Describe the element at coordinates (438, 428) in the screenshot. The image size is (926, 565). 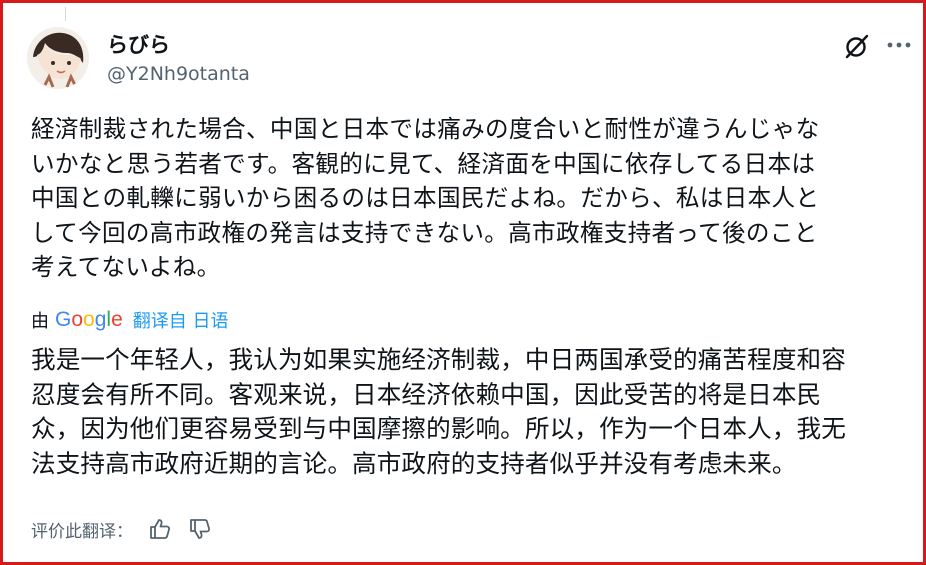
I see `translated-line: 众，因为他们更容易受到与中国摩擦的影响。所以，作为一个日本人，我无` at that location.